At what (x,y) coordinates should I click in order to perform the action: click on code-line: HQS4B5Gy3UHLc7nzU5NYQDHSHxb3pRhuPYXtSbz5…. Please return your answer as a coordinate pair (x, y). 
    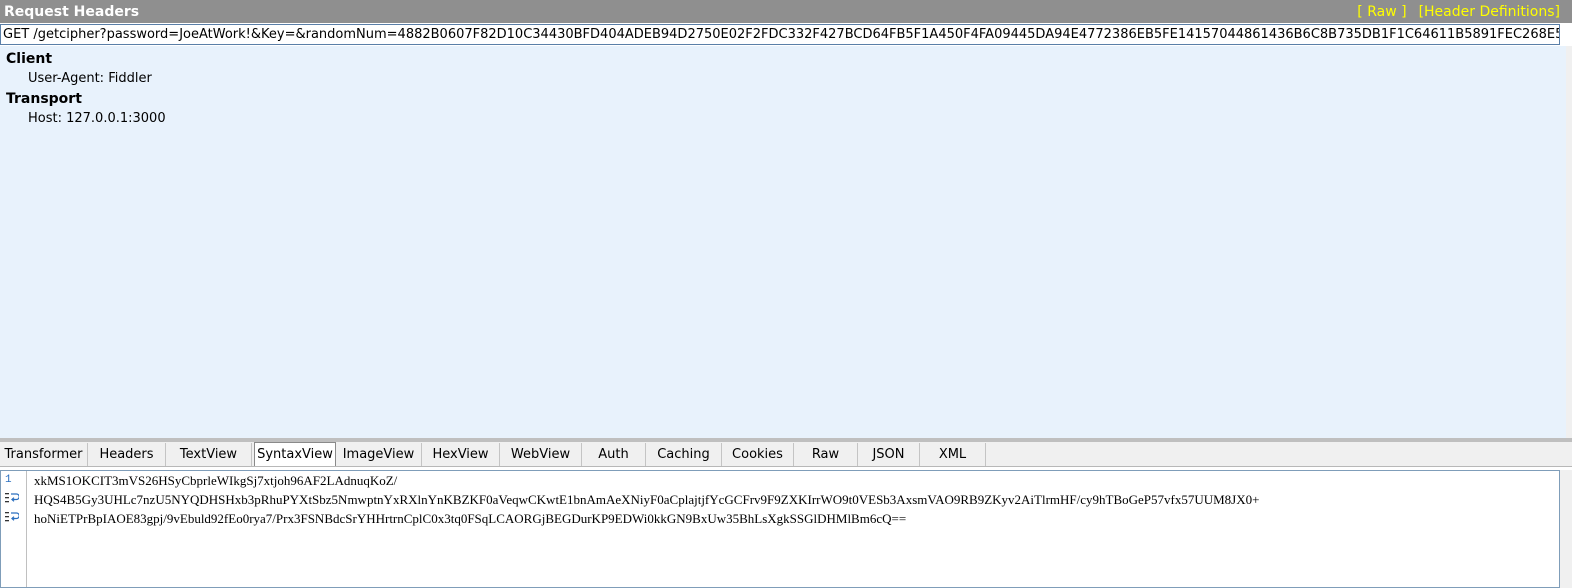
    Looking at the image, I should click on (647, 499).